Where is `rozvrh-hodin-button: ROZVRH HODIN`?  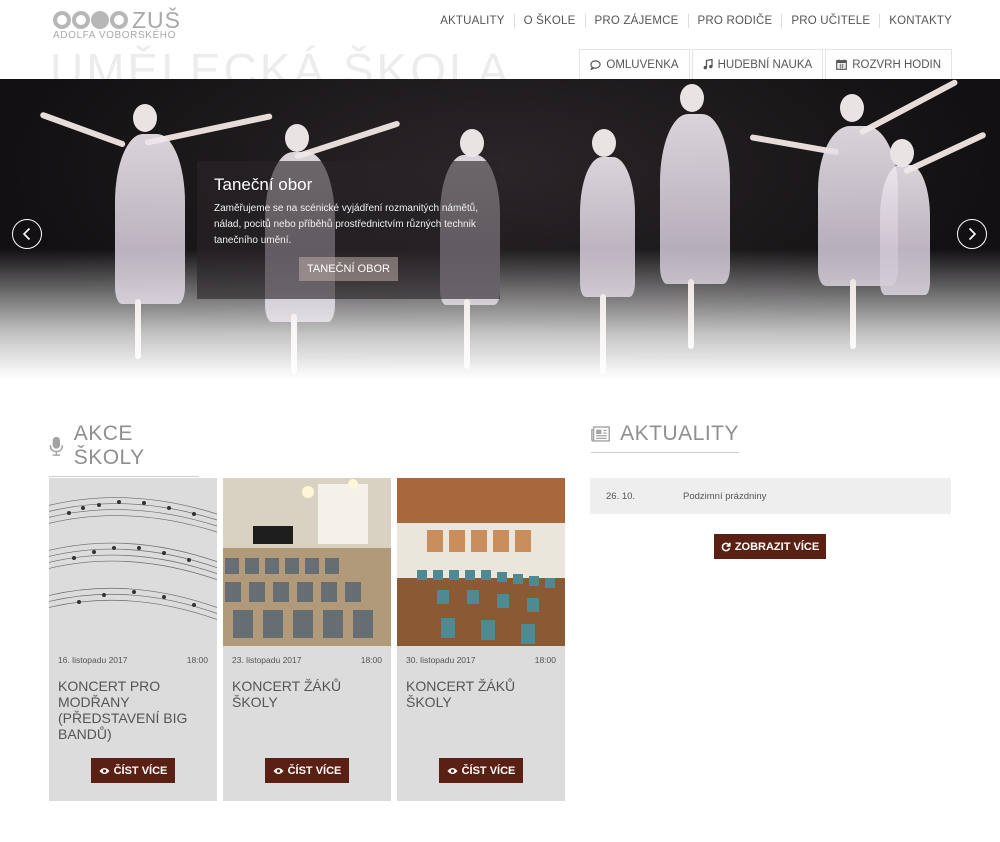 rozvrh-hodin-button: ROZVRH HODIN is located at coordinates (888, 64).